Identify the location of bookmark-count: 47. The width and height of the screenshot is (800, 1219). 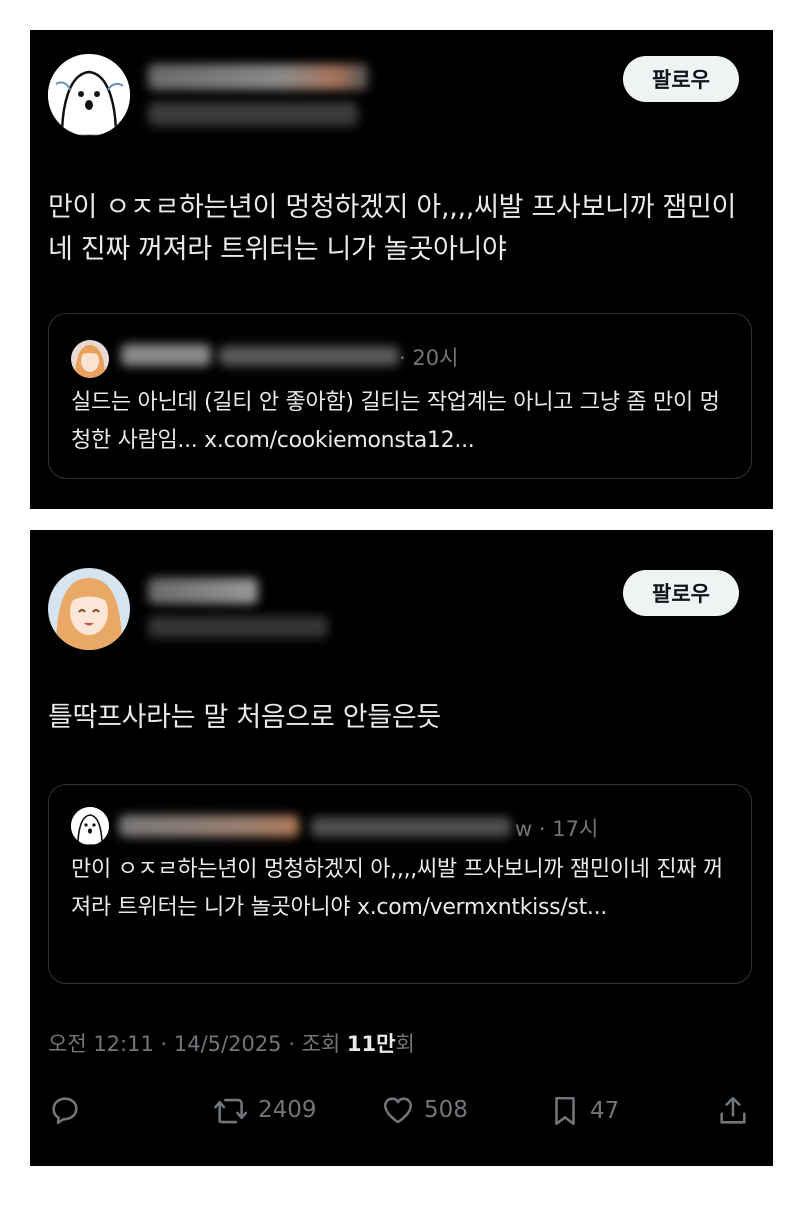
(605, 1111).